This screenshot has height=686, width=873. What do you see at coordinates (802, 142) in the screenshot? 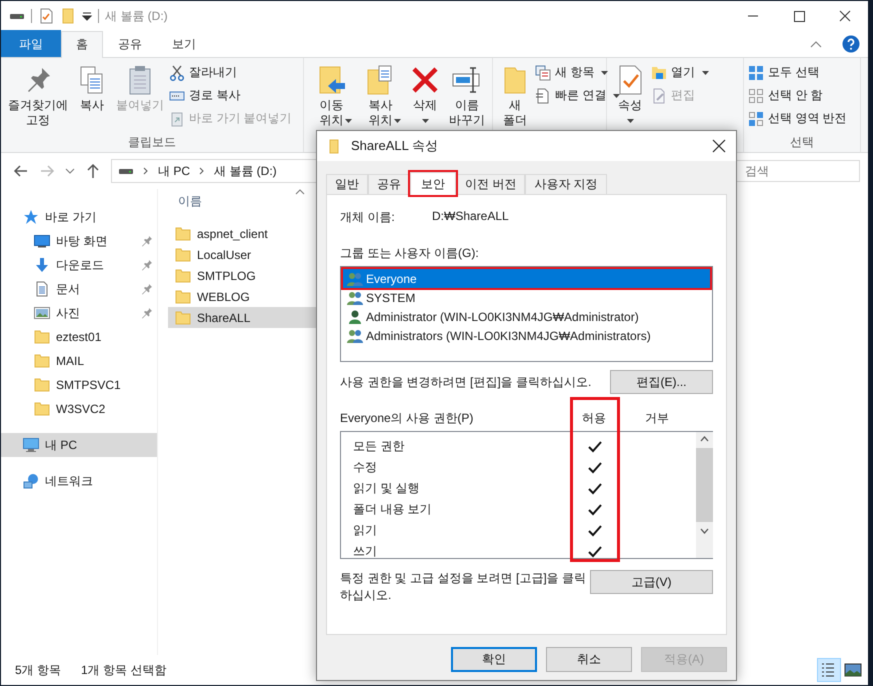
I see `group-label: 선택` at bounding box center [802, 142].